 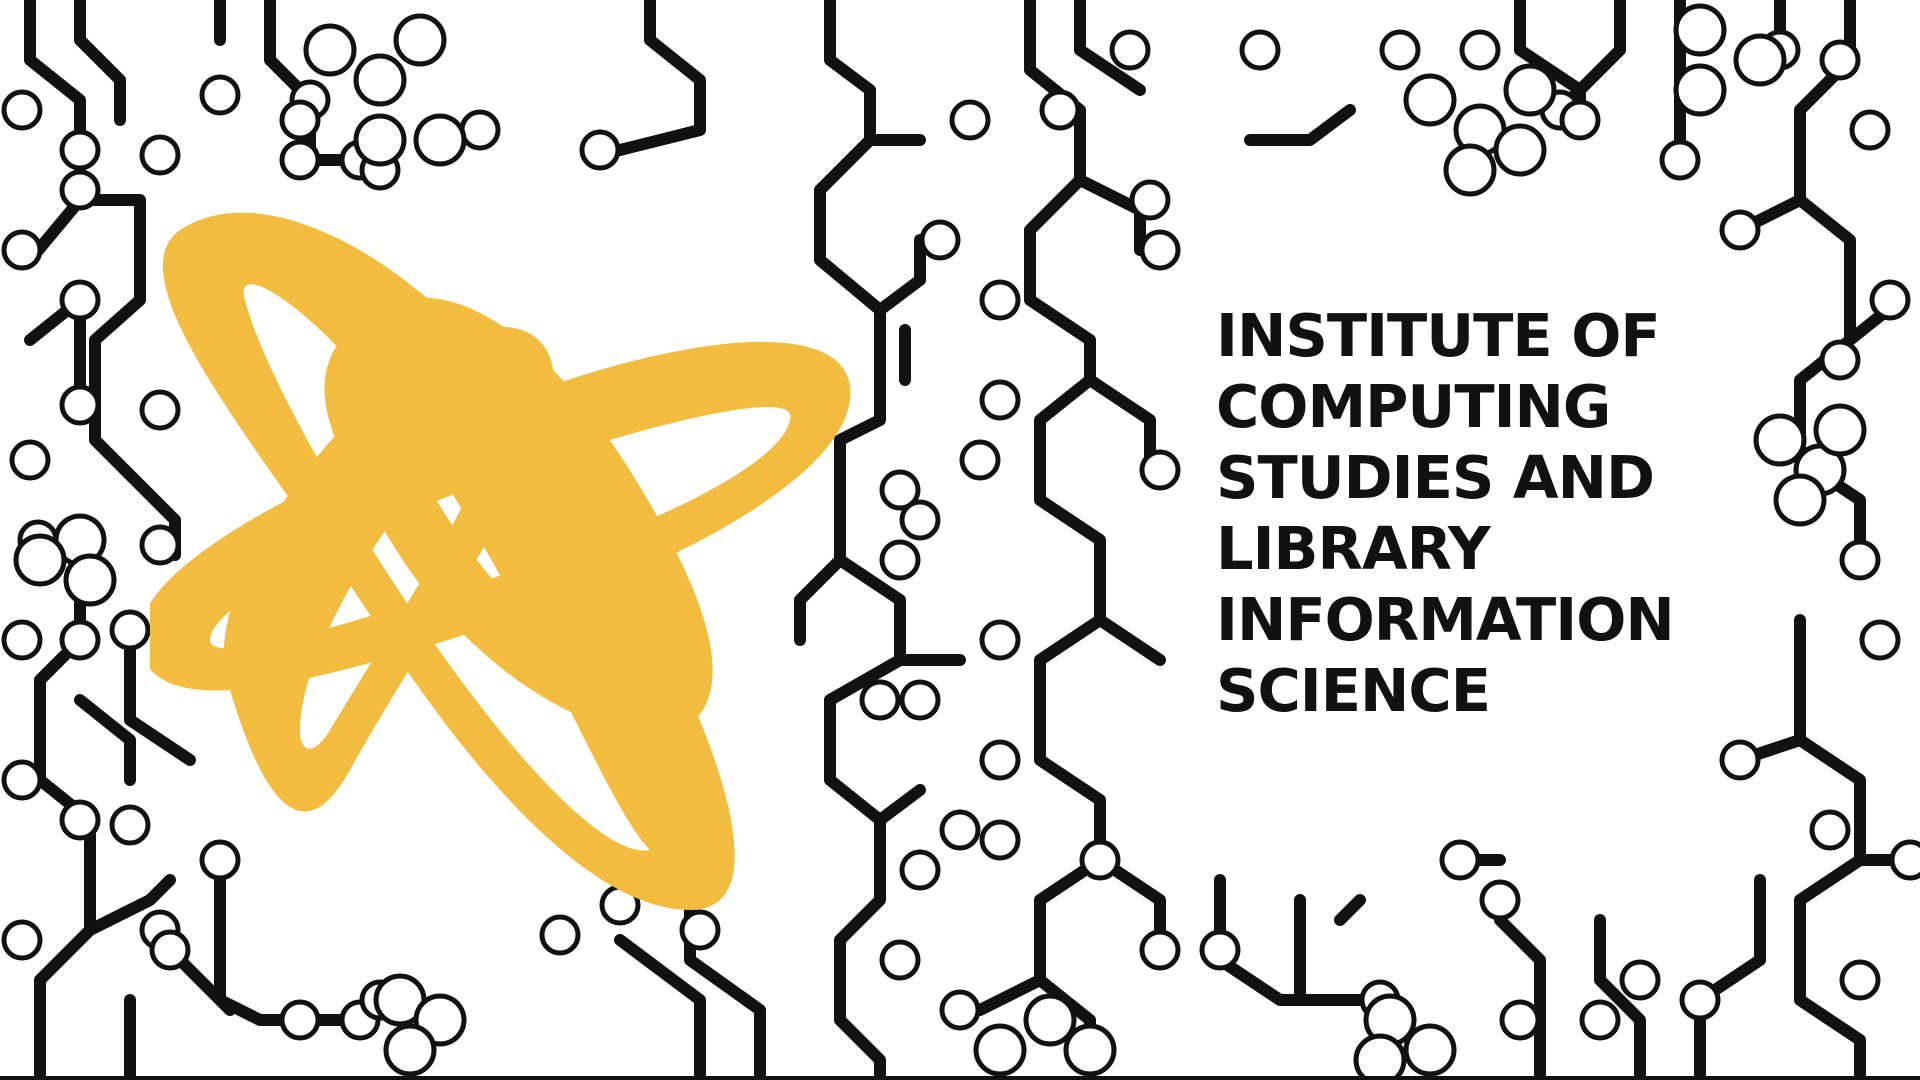 I want to click on institute-name-line-1: INSTITUTE OF, so click(x=1438, y=335).